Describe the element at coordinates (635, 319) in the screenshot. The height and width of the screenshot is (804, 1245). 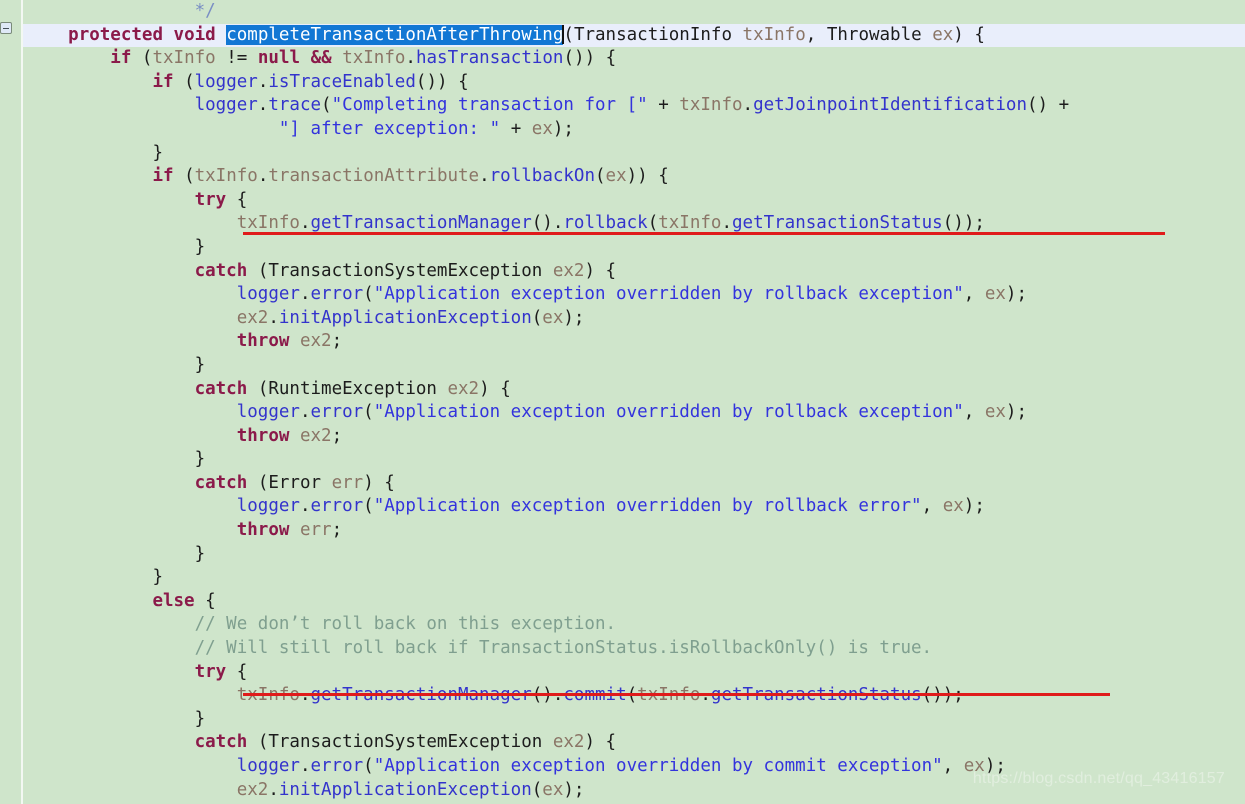
I see `code-line: ex2.initApplicationException(ex);` at that location.